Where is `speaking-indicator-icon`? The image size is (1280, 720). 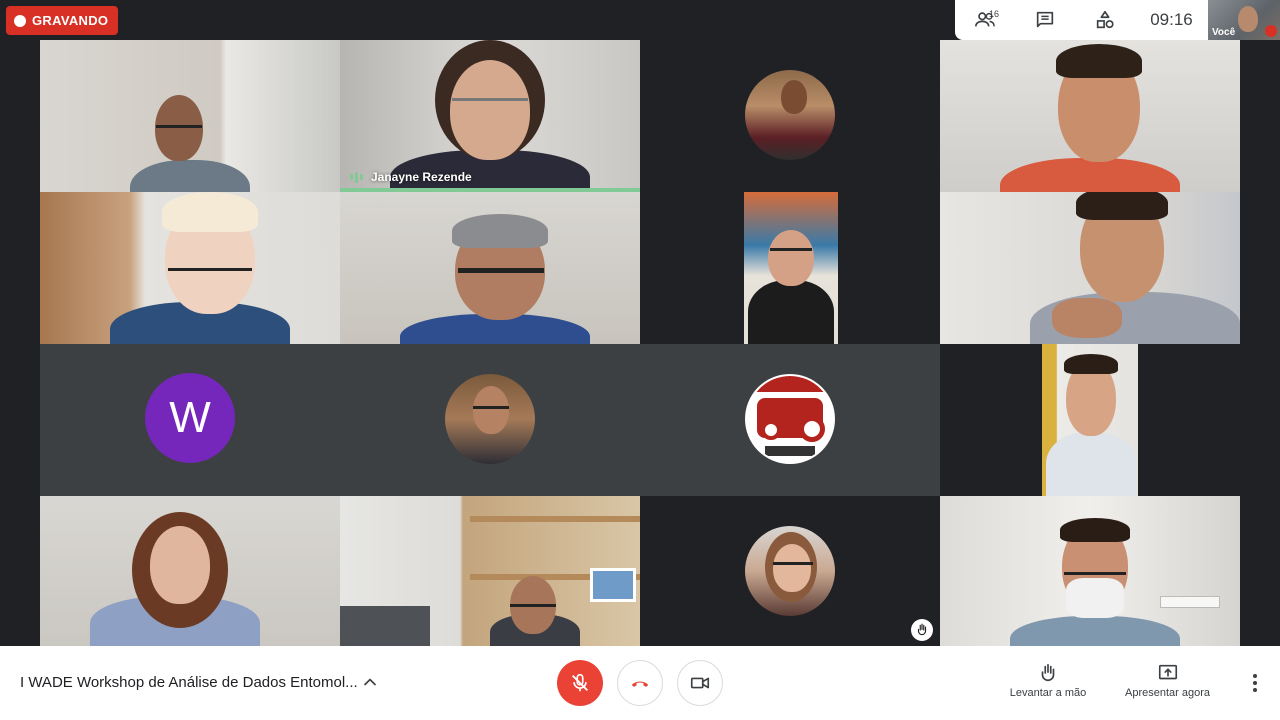
speaking-indicator-icon is located at coordinates (356, 177).